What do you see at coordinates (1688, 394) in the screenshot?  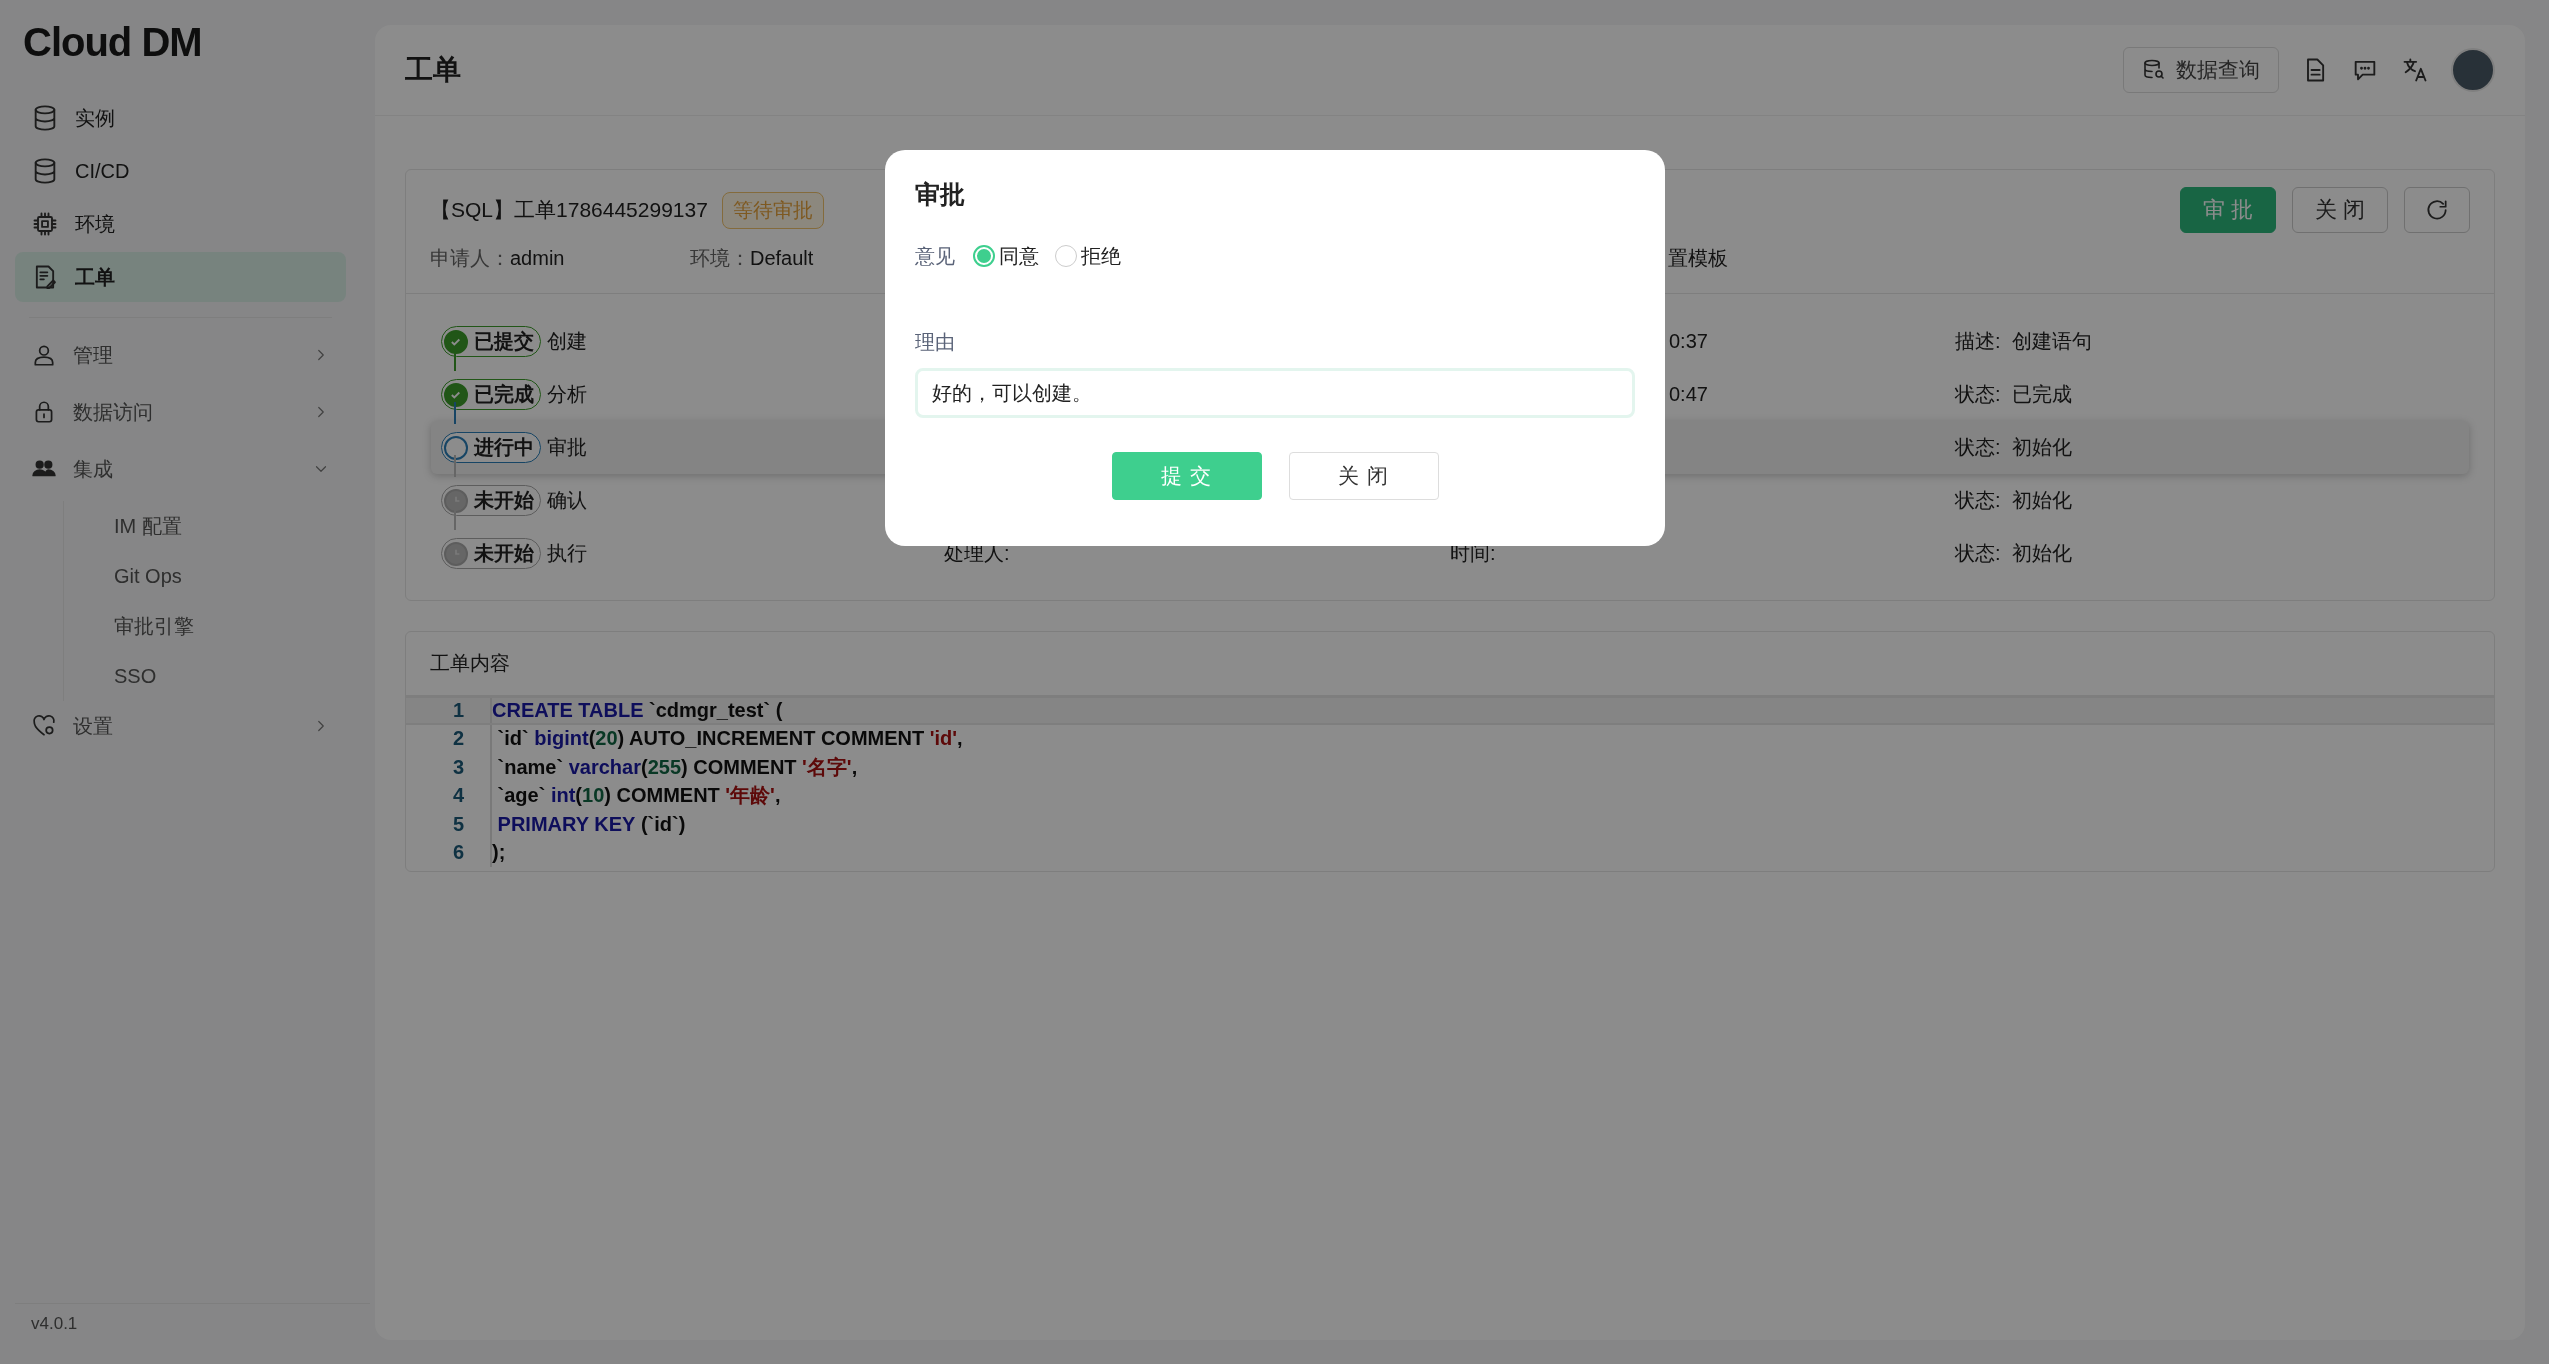 I see `step-time: 0:47` at bounding box center [1688, 394].